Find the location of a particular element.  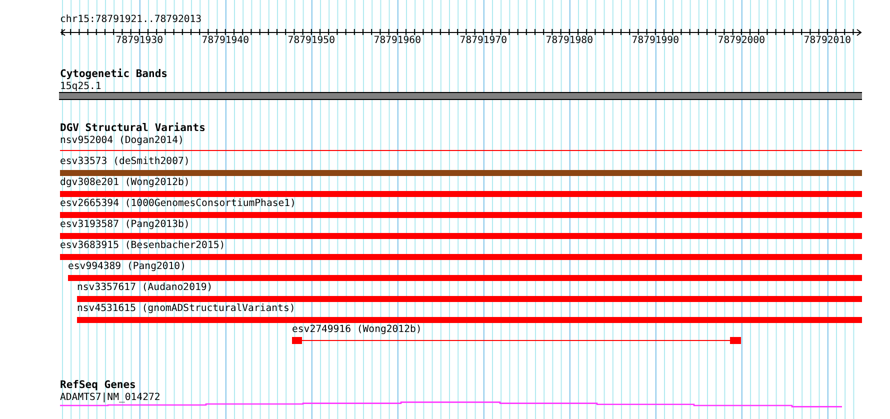

ruler-label: 78791960 is located at coordinates (397, 41).